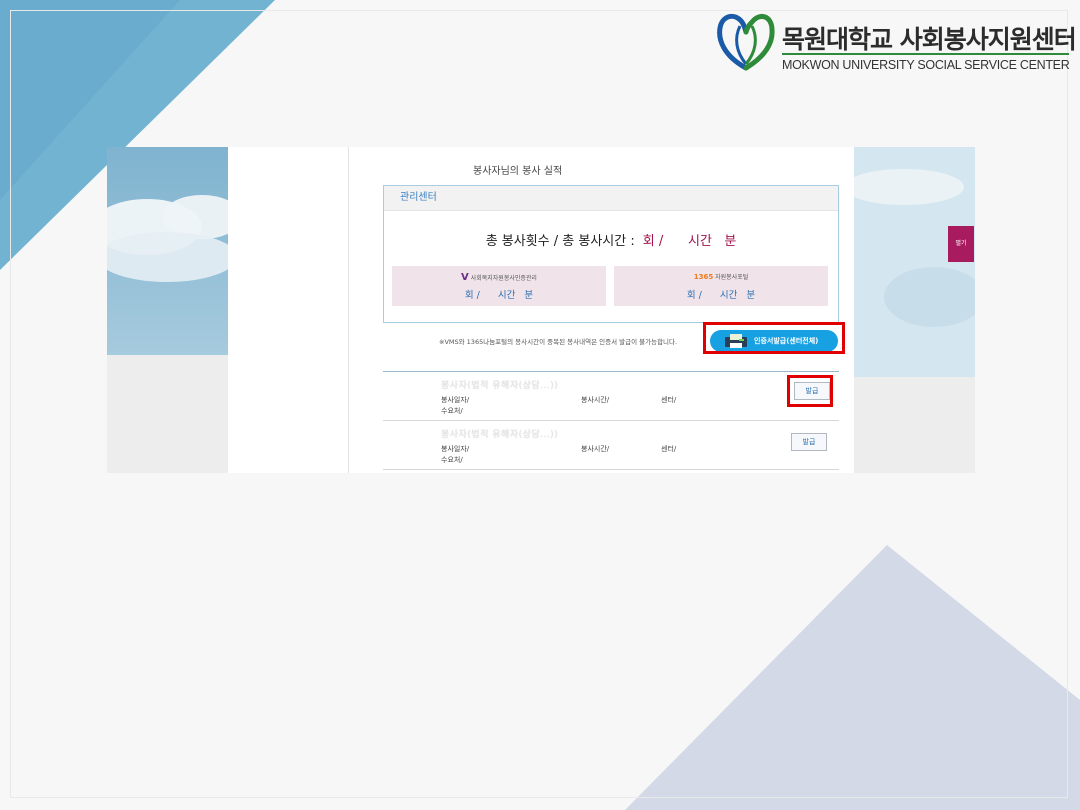  I want to click on logo-korean-name: 목원대학교 사회봉사지원센터, so click(929, 39).